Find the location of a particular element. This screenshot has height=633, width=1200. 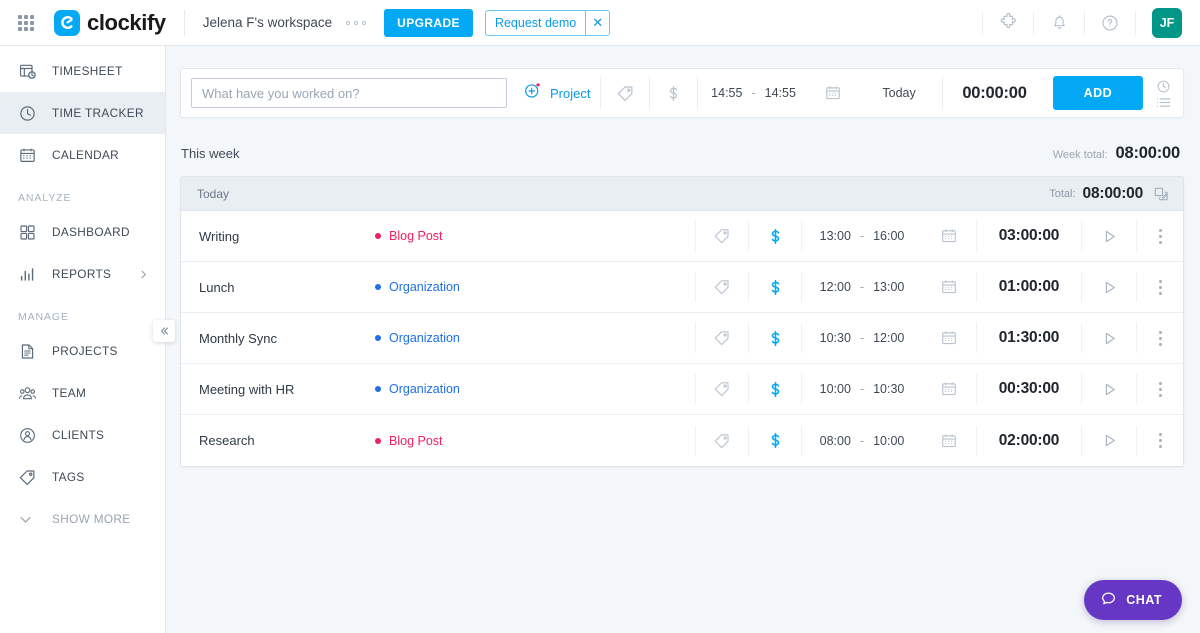

entry-description: Monthly Sync is located at coordinates (271, 338).